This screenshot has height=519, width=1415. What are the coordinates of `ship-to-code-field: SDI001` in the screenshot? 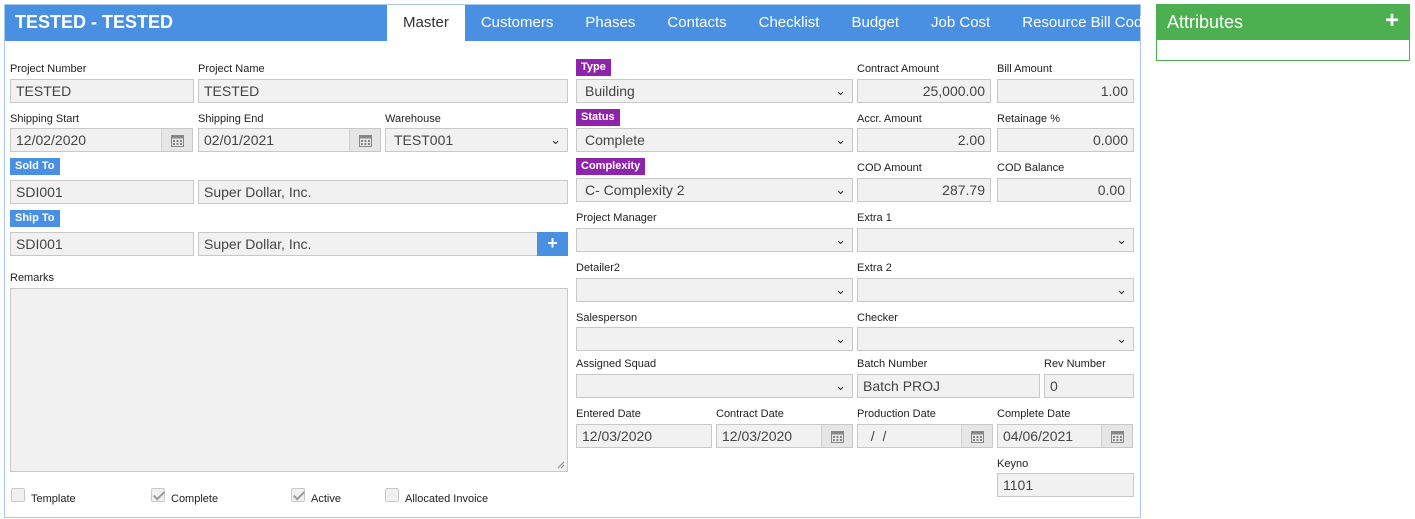 It's located at (102, 244).